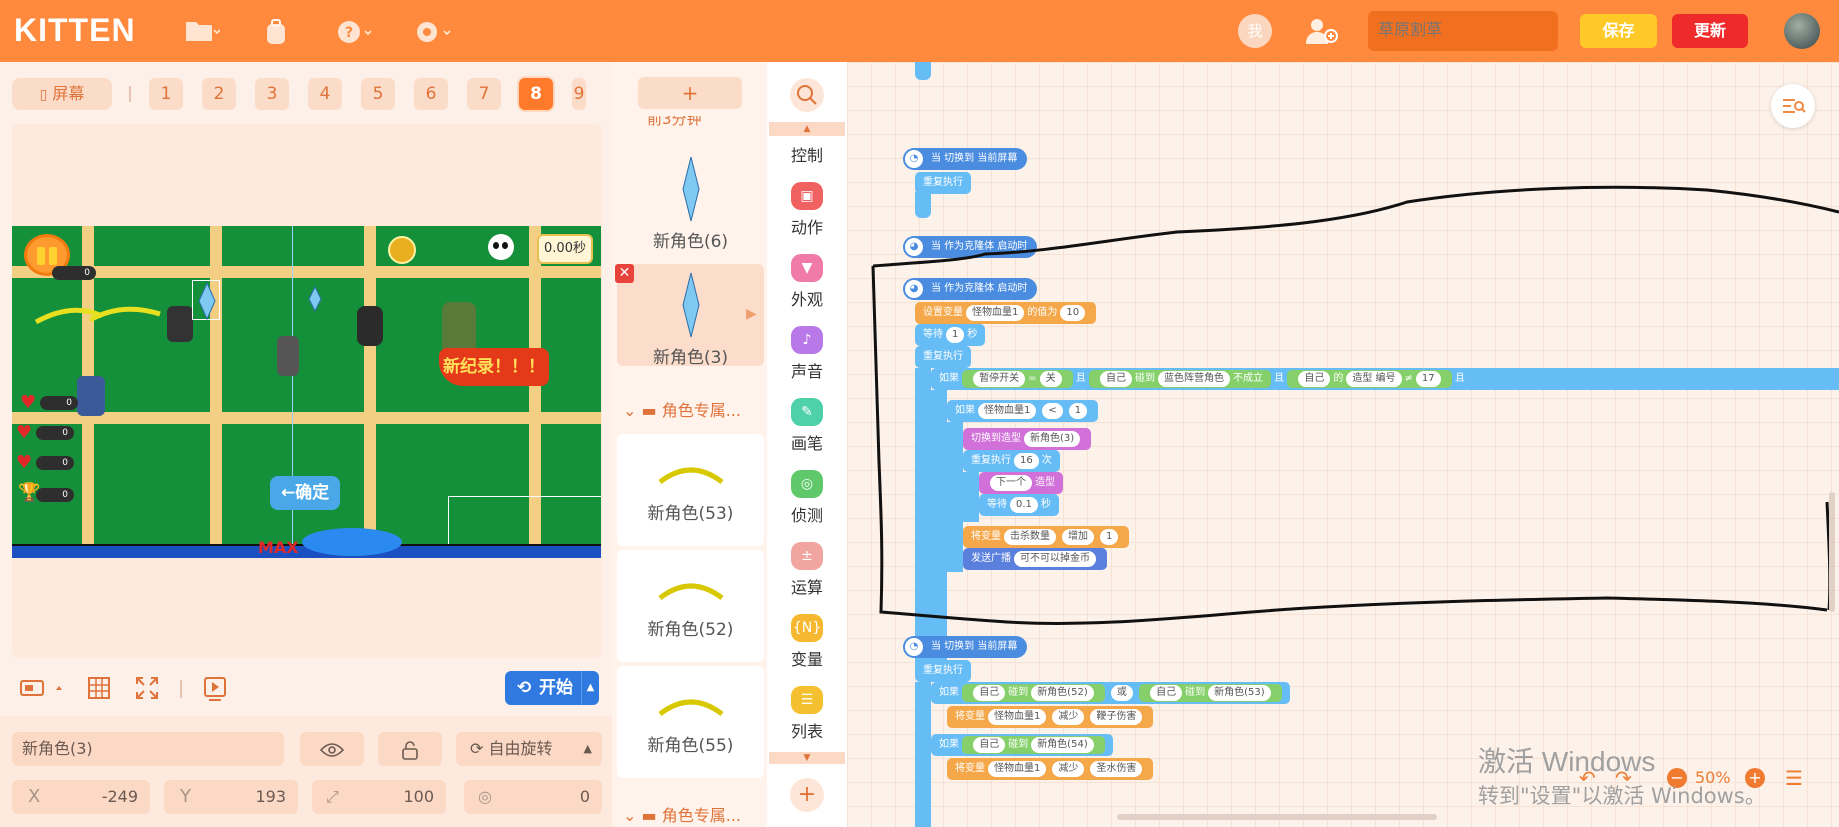 This screenshot has height=827, width=1839. Describe the element at coordinates (536, 94) in the screenshot. I see `scene-tab-8: 8` at that location.